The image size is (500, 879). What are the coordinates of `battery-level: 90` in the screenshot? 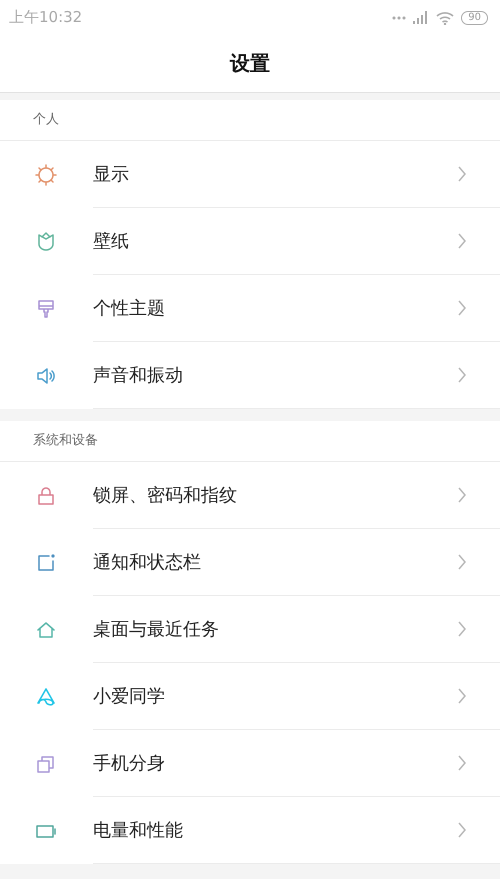 It's located at (474, 17).